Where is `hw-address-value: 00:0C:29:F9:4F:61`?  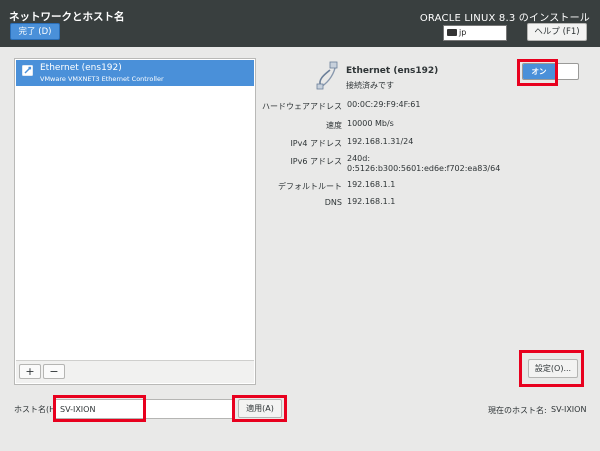
hw-address-value: 00:0C:29:F9:4F:61 is located at coordinates (384, 104).